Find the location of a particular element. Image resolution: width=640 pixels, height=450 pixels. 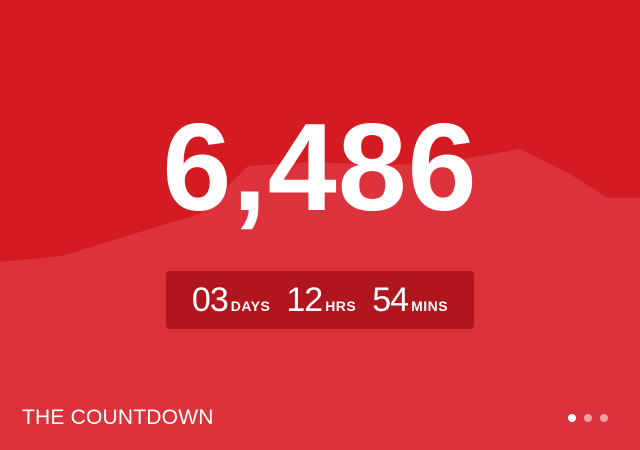

pagination-dots is located at coordinates (588, 418).